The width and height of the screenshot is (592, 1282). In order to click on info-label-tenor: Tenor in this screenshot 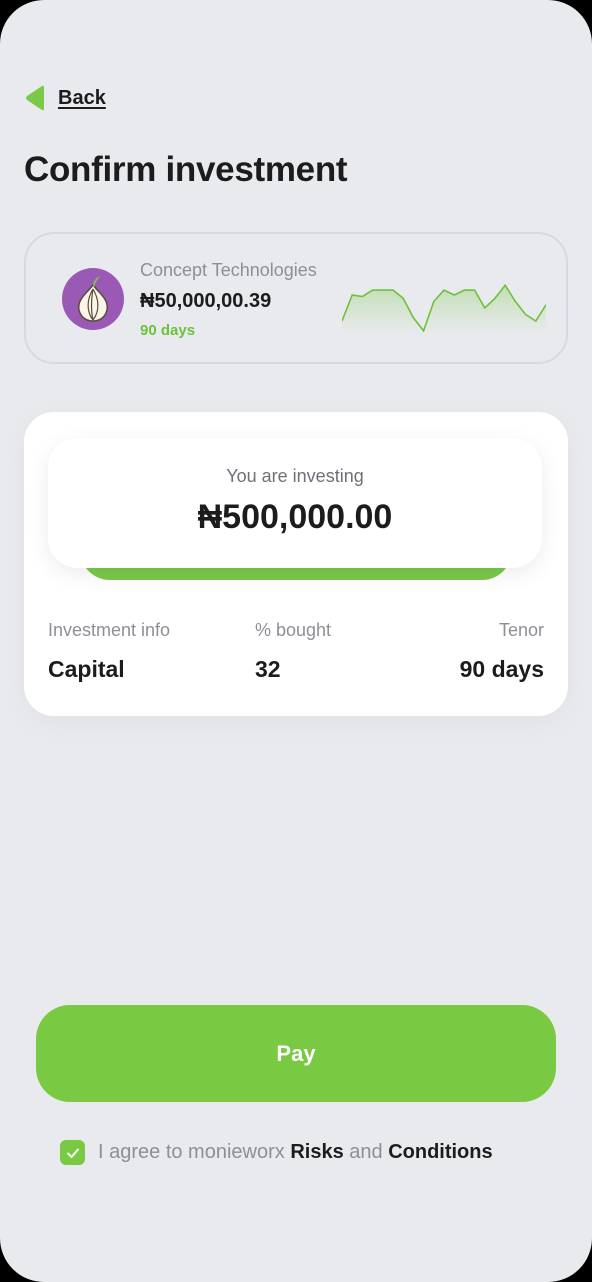, I will do `click(521, 630)`.